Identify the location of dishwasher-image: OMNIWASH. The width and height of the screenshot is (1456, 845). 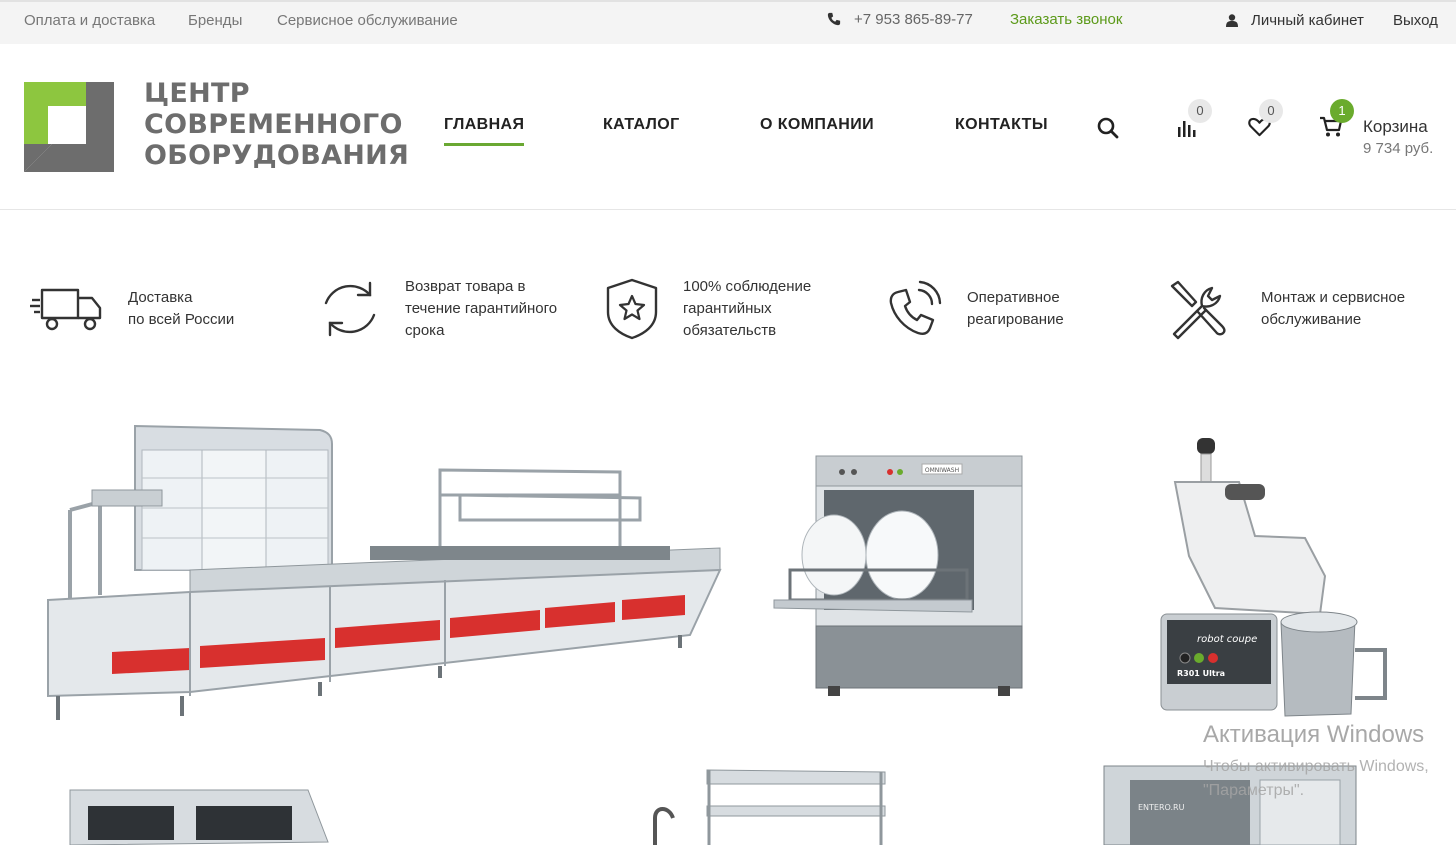
(900, 585).